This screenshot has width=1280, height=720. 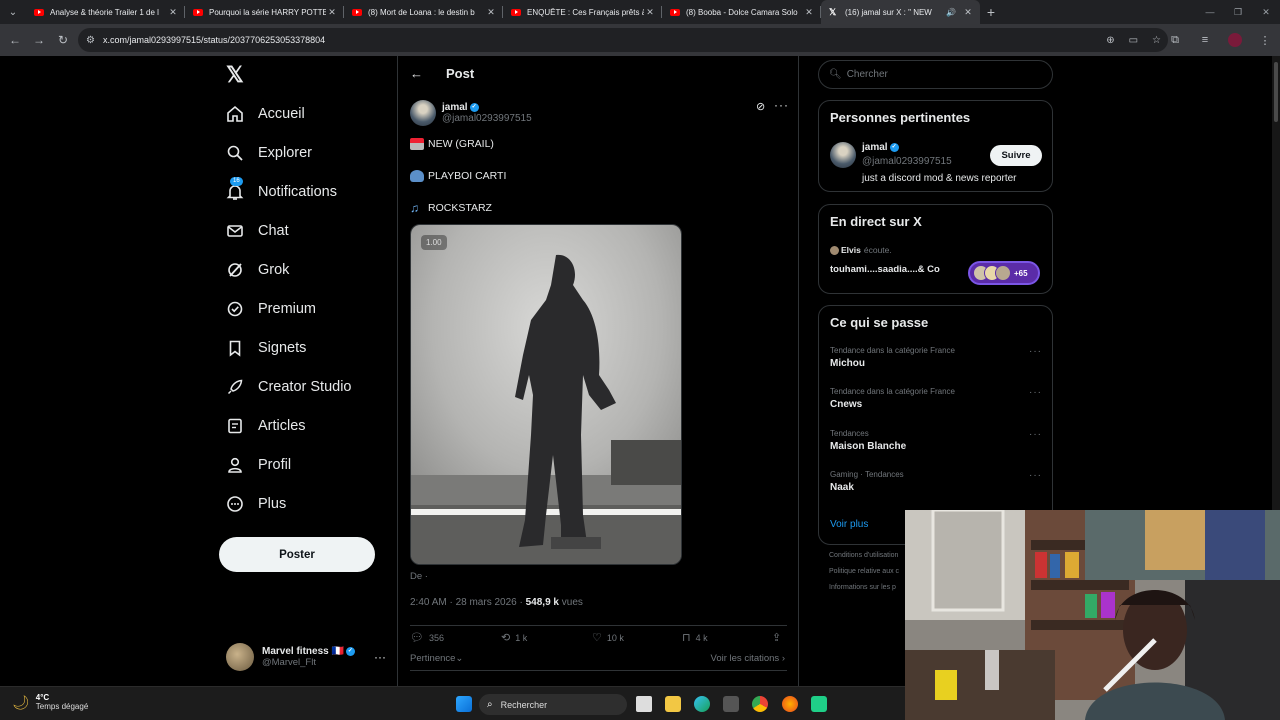 What do you see at coordinates (271, 309) in the screenshot?
I see `nav-item-premium: Premium` at bounding box center [271, 309].